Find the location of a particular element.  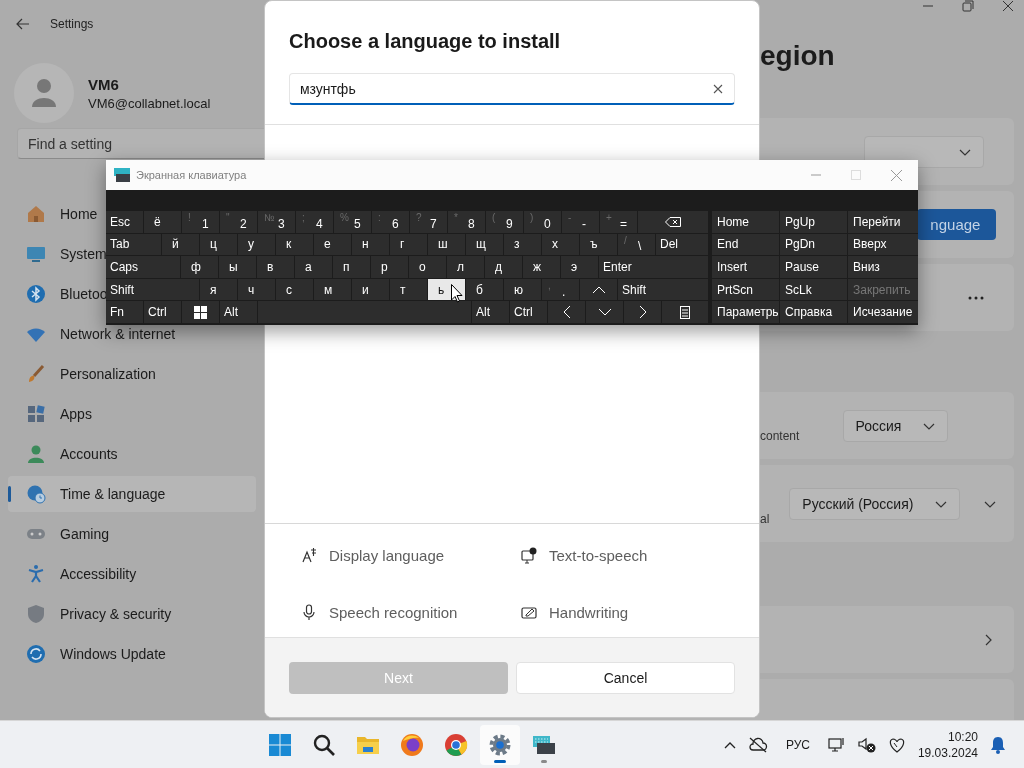

setting-description: al is located at coordinates (765, 519).